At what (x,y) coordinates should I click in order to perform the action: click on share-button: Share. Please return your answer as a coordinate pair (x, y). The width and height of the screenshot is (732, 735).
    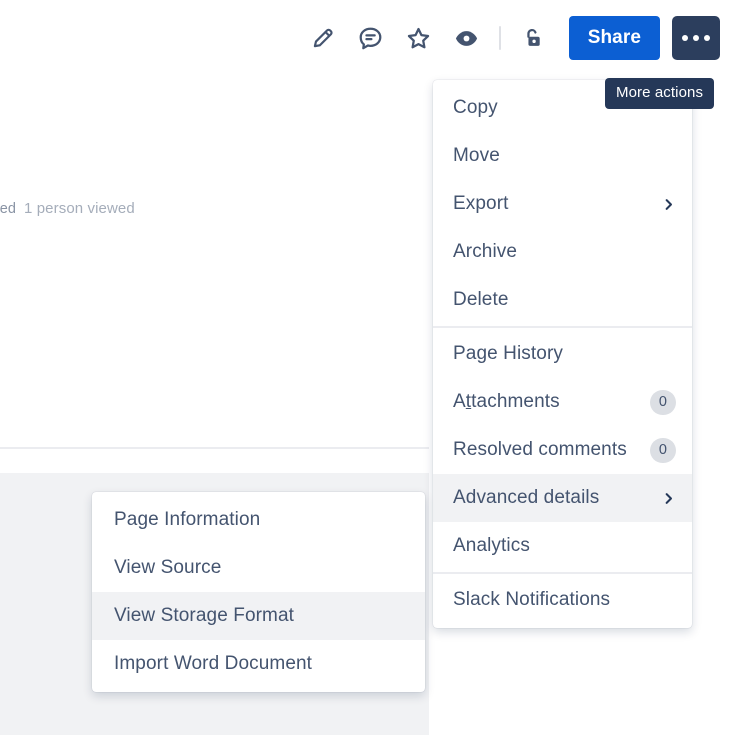
    Looking at the image, I should click on (614, 38).